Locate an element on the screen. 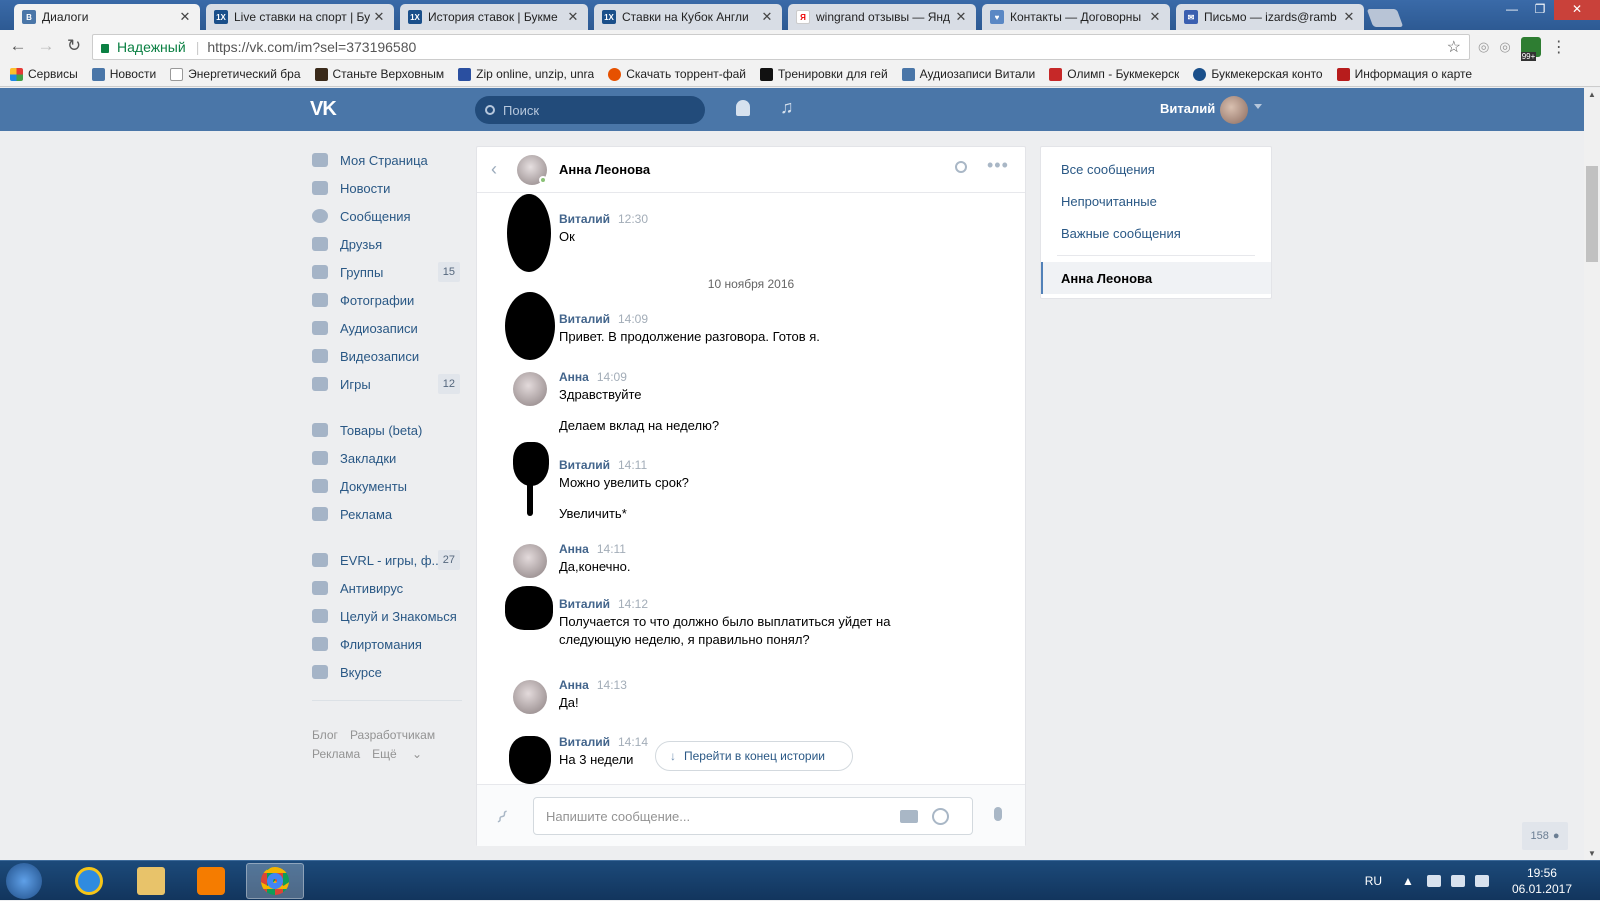  menu-item-ads: Реклама is located at coordinates (387, 514).